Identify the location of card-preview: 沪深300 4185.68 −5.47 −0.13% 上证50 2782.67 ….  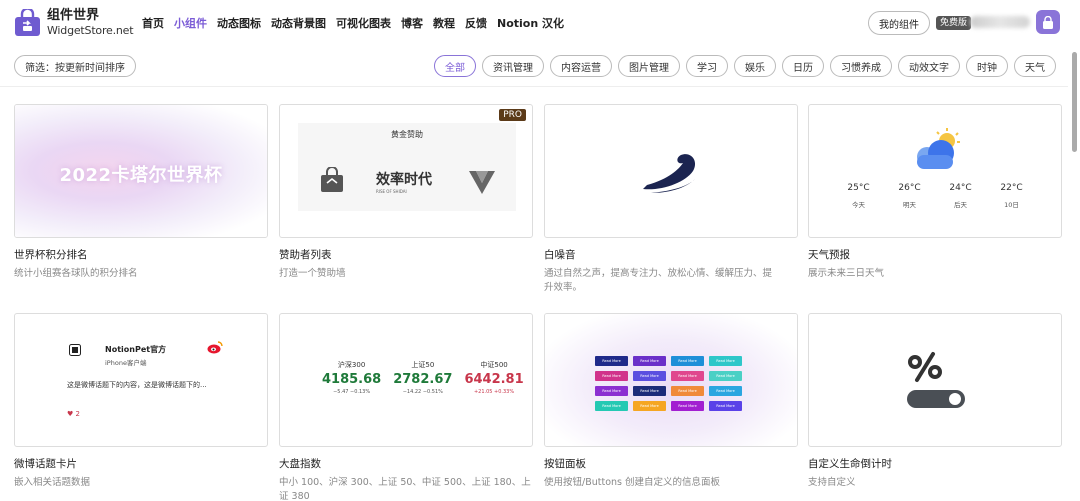
(406, 380).